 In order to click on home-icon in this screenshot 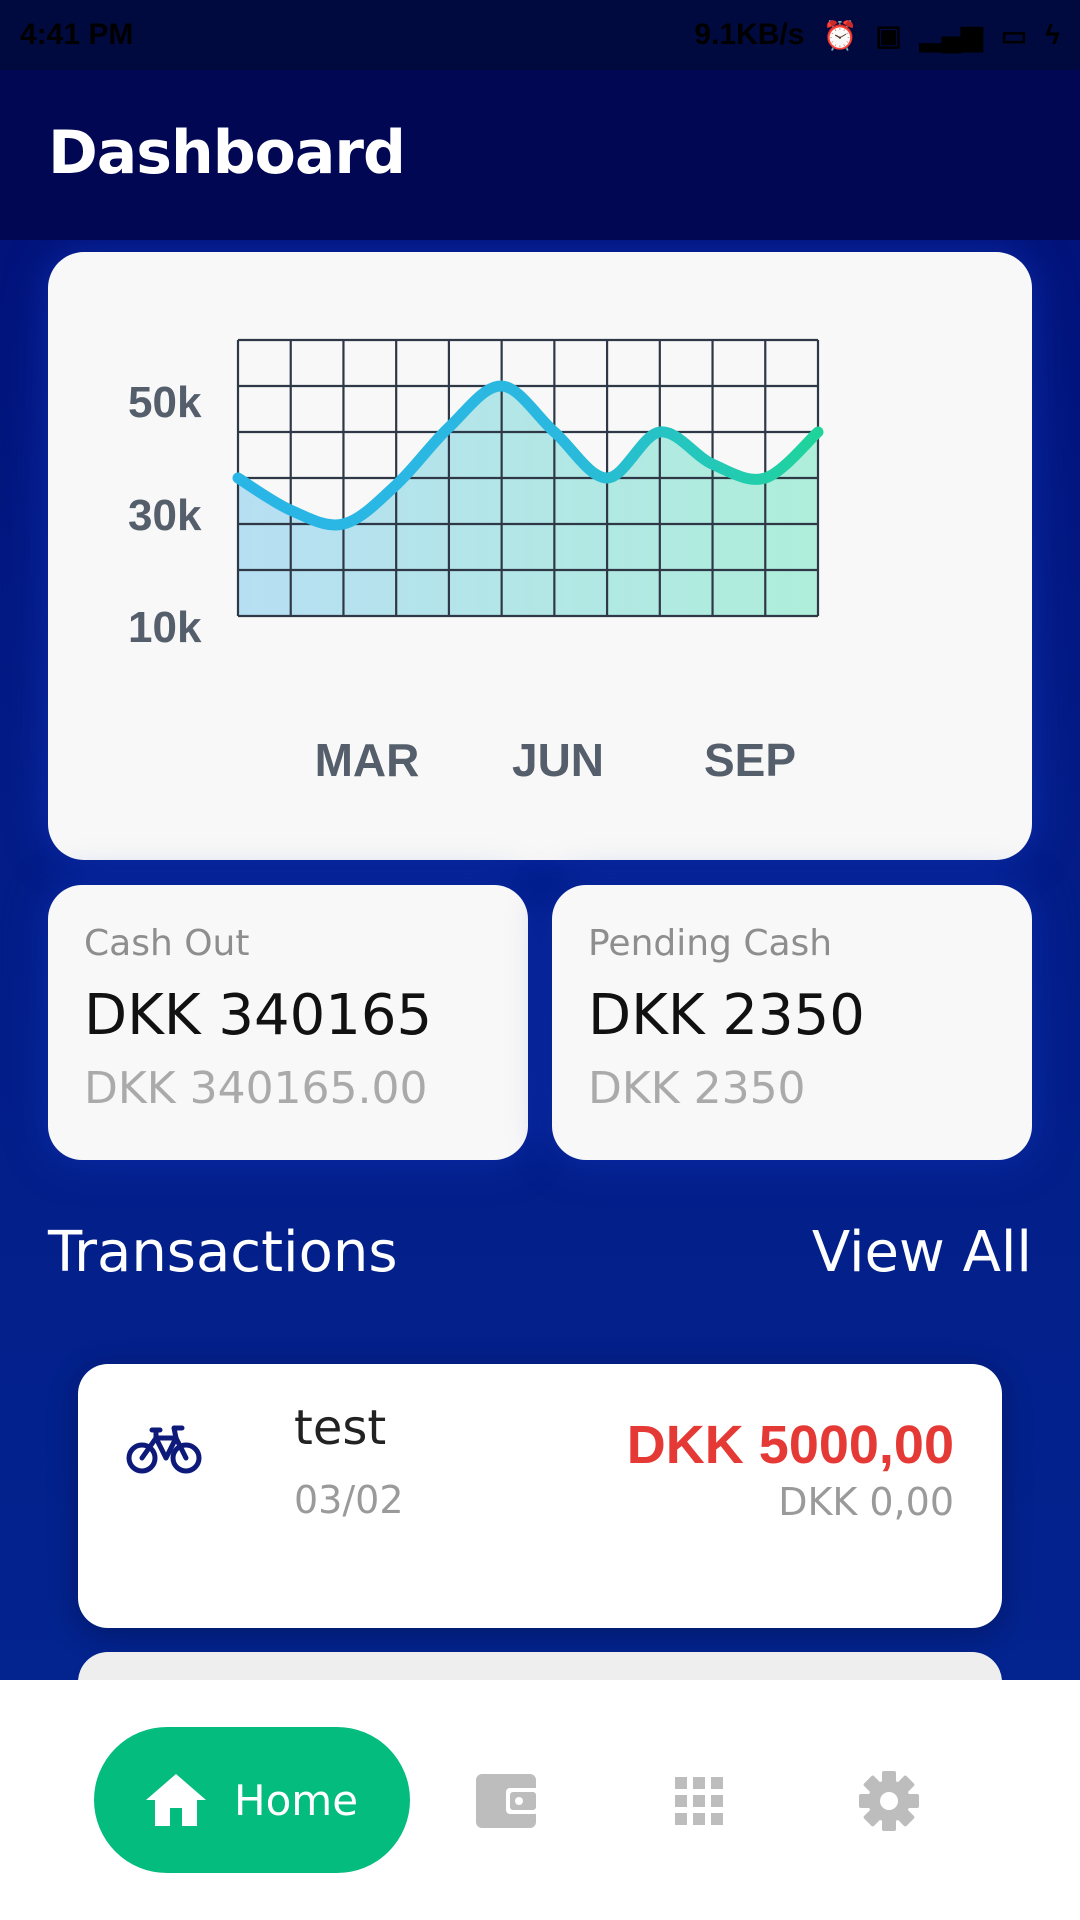, I will do `click(176, 1800)`.